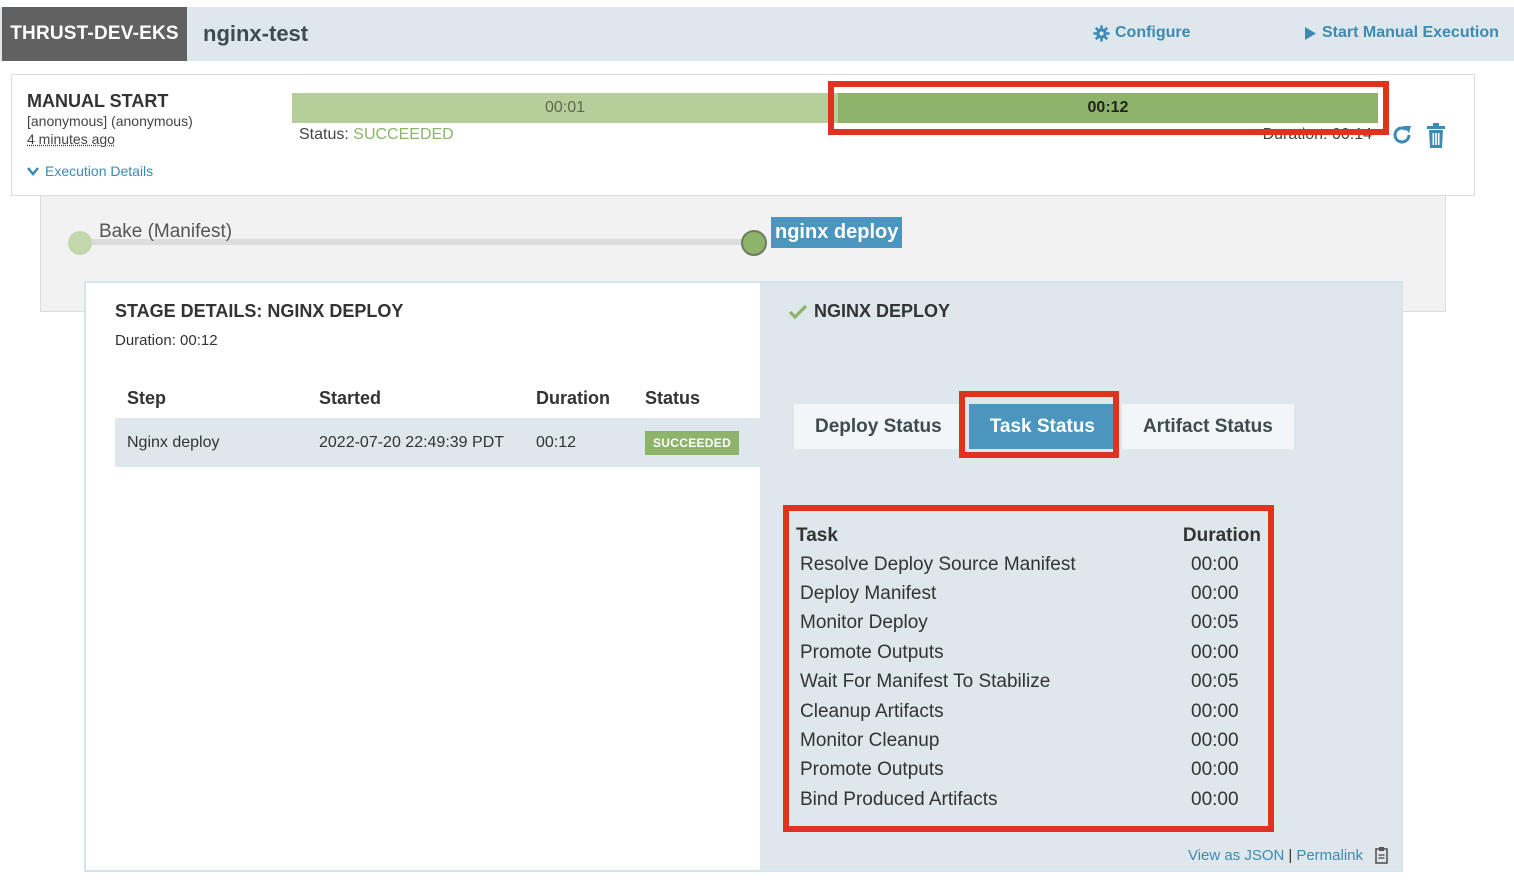  I want to click on refresh-icon, so click(1402, 135).